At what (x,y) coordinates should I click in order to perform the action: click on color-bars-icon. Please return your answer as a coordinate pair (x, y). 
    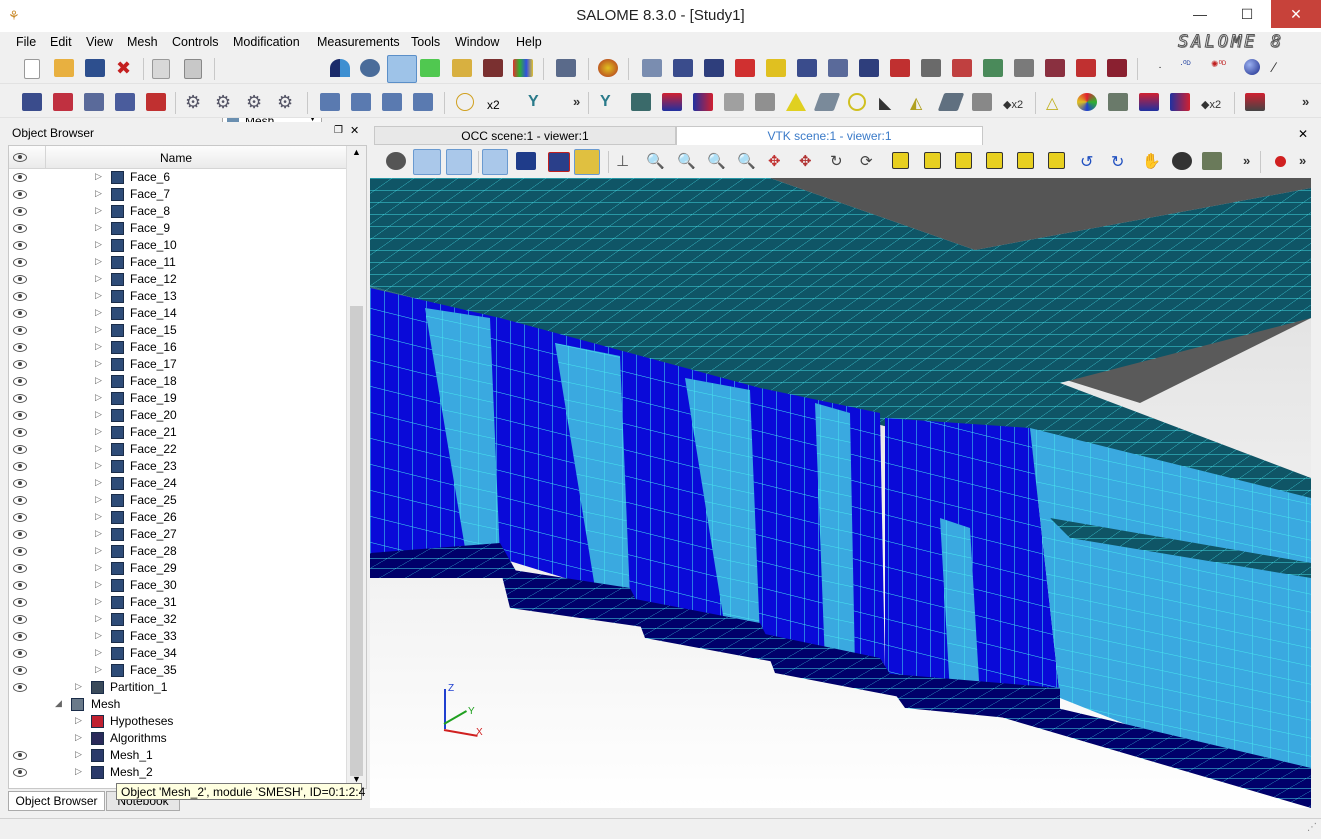
    Looking at the image, I should click on (523, 68).